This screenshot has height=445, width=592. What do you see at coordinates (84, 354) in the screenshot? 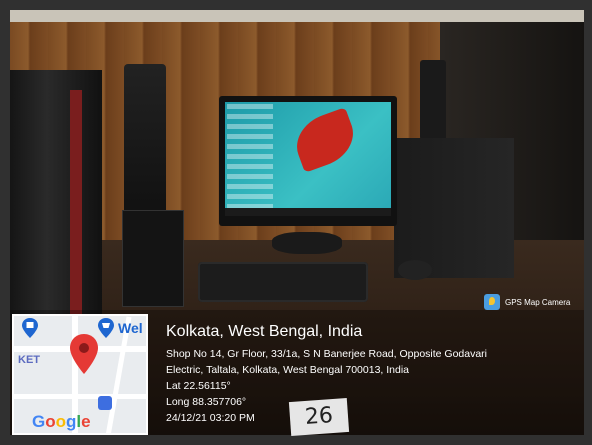
I see `location-pin-icon` at bounding box center [84, 354].